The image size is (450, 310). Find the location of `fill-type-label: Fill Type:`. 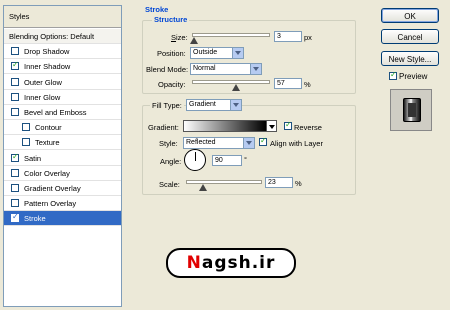

fill-type-label: Fill Type: is located at coordinates (167, 105).